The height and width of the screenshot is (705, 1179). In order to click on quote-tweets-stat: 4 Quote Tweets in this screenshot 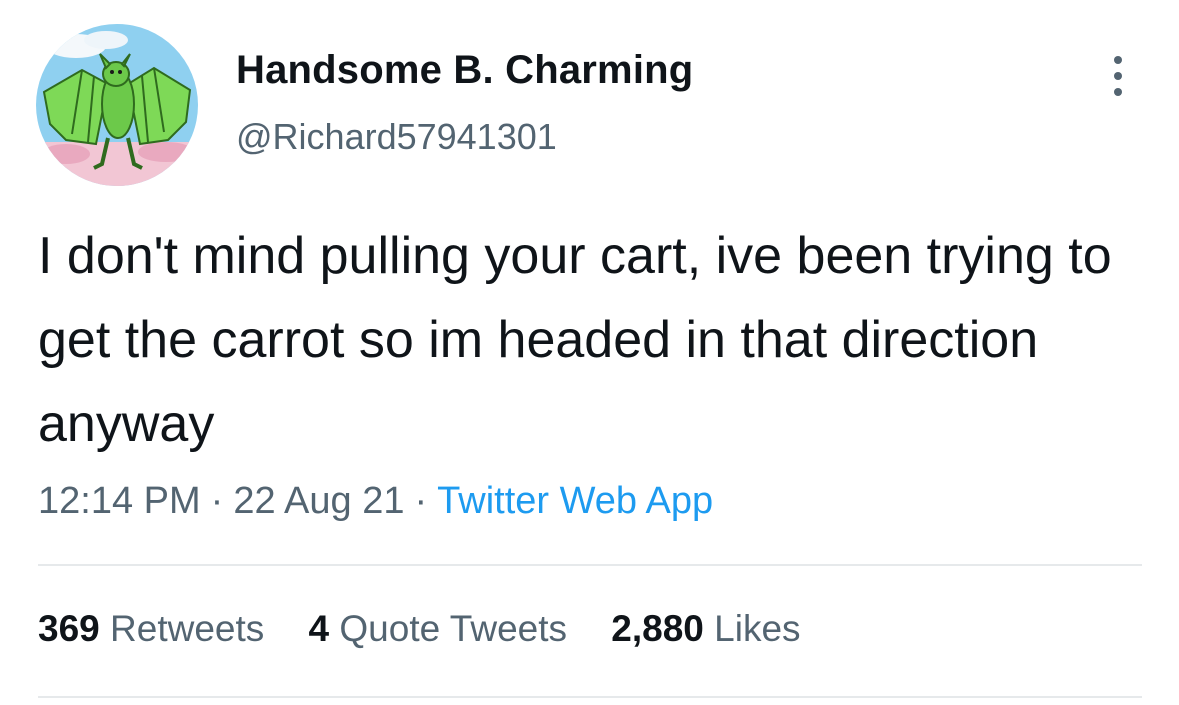, I will do `click(438, 628)`.